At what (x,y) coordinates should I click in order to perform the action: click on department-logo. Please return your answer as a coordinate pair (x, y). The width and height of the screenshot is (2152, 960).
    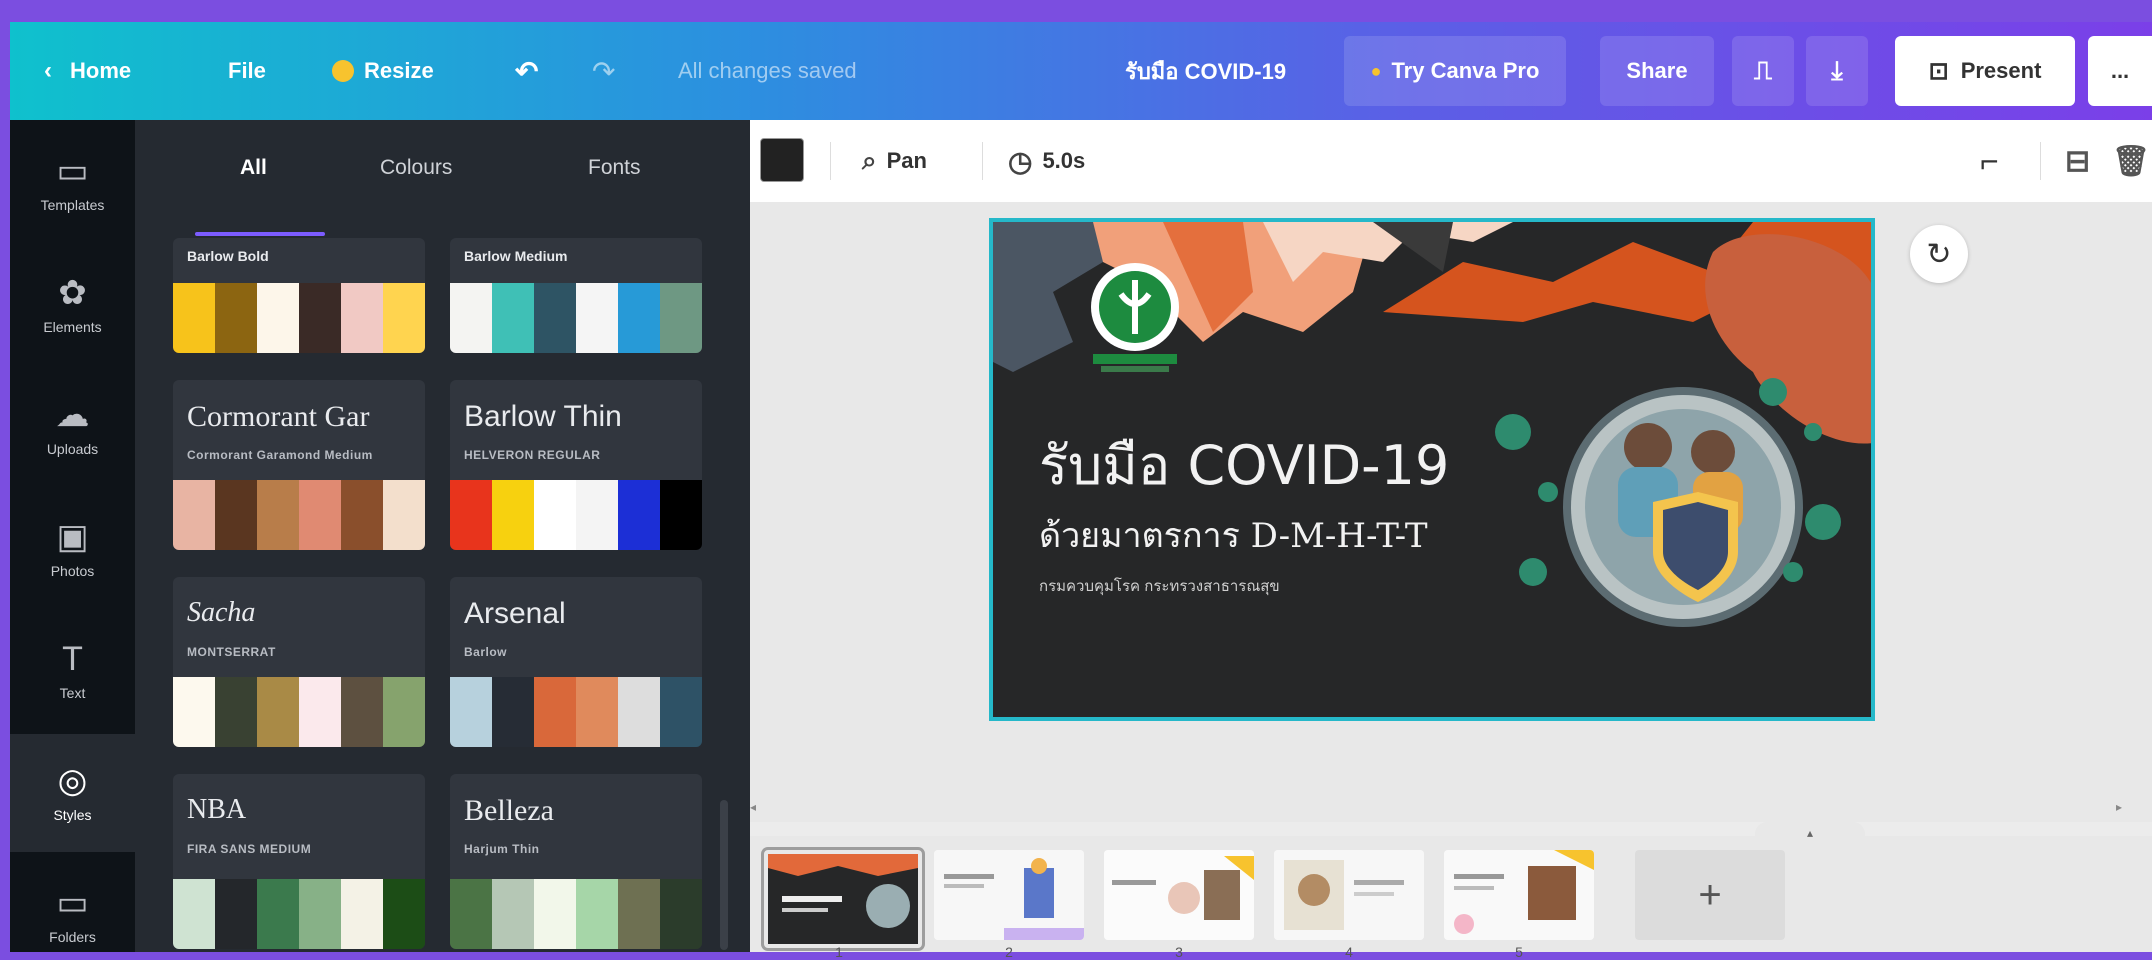
    Looking at the image, I should click on (1135, 317).